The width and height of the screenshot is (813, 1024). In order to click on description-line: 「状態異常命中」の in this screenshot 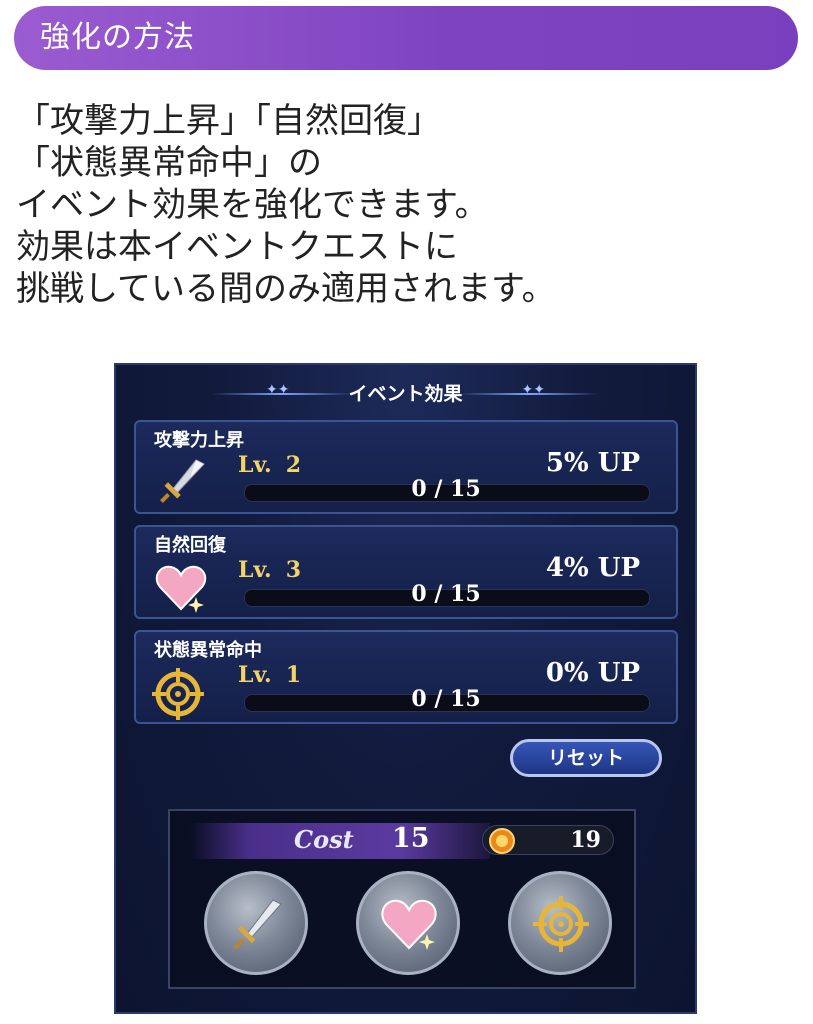, I will do `click(169, 163)`.